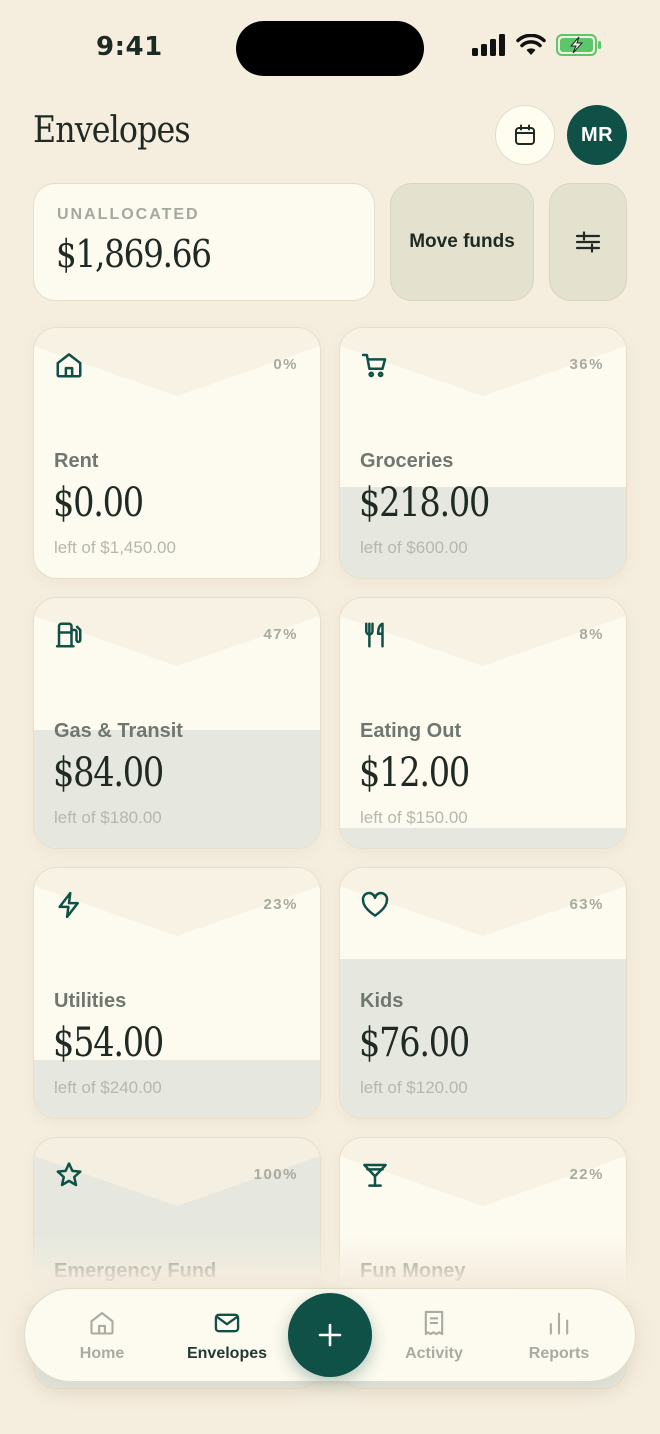 The image size is (660, 1434). I want to click on avatar: MR, so click(597, 135).